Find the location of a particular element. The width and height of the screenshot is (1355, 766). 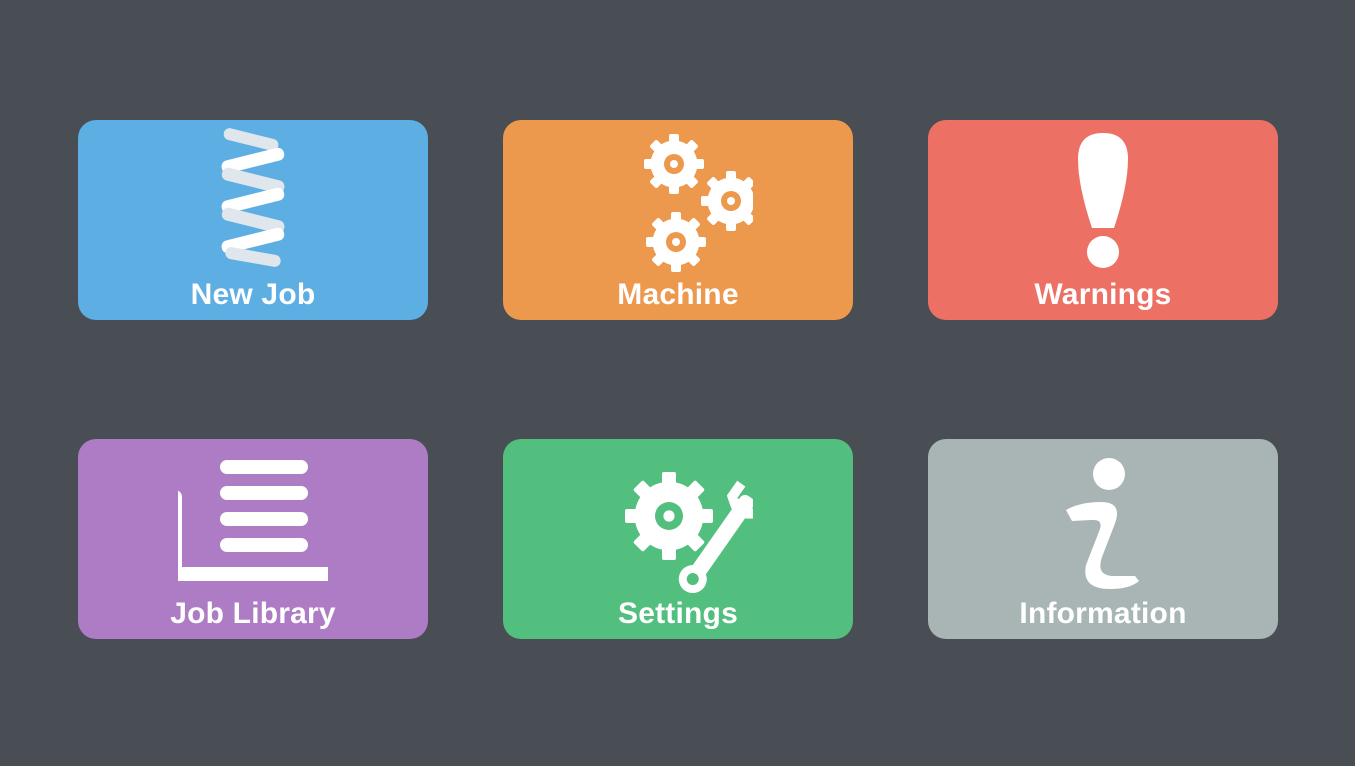

warnings-button: Warnings is located at coordinates (1103, 220).